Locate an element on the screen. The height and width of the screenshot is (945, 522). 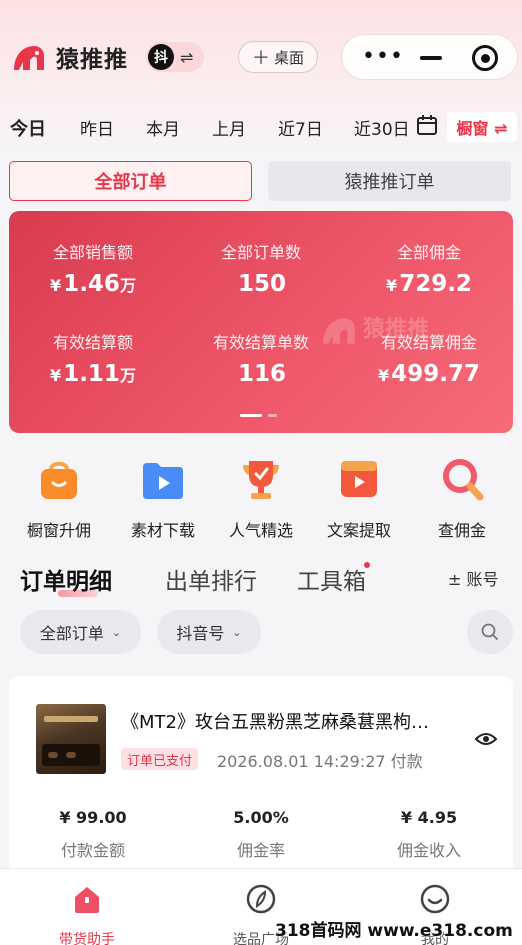
order-source-switch: 全部订单 猿推推订单 is located at coordinates (261, 181).